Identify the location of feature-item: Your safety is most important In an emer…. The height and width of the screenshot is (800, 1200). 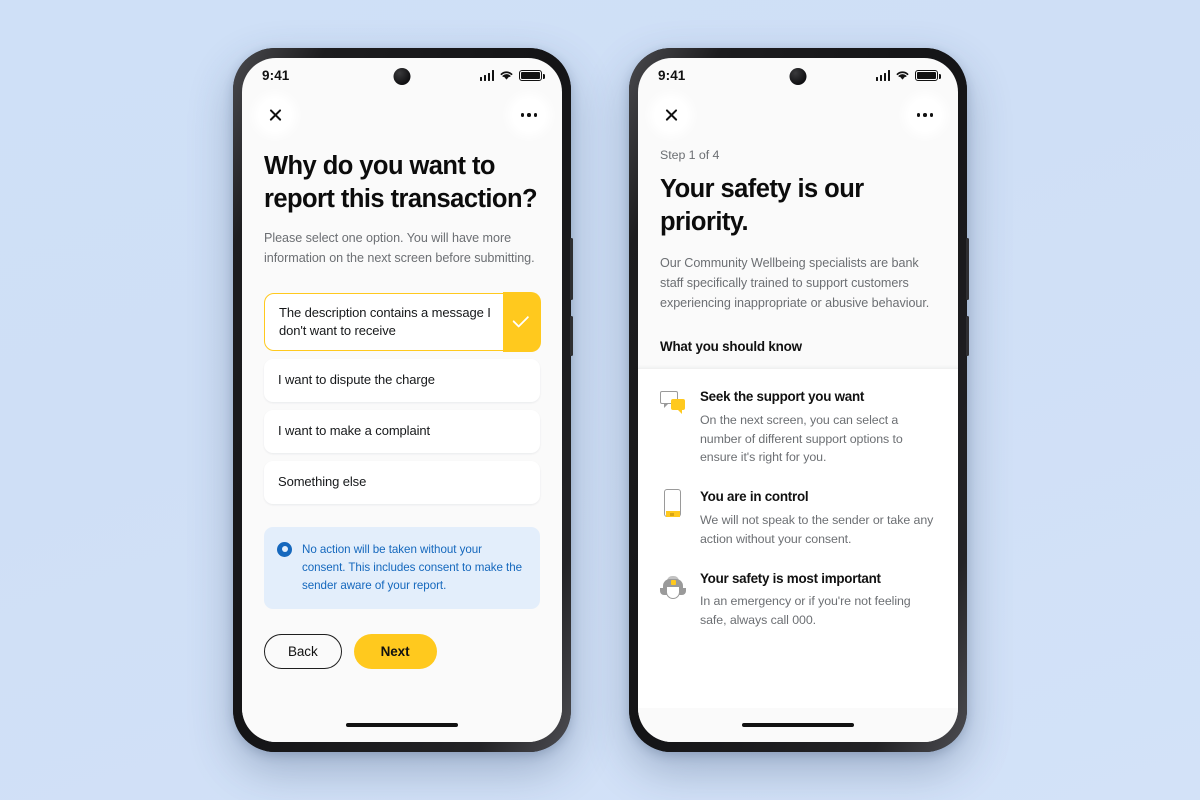
(798, 600).